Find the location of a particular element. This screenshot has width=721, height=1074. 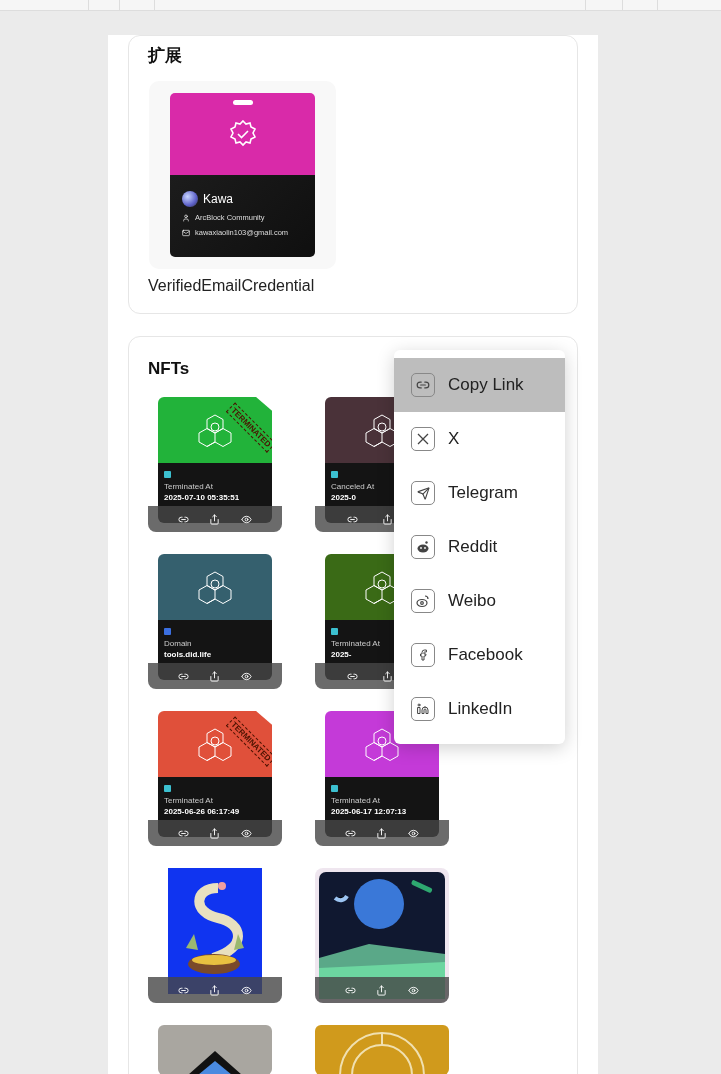

holder-name: Kawa is located at coordinates (218, 199).